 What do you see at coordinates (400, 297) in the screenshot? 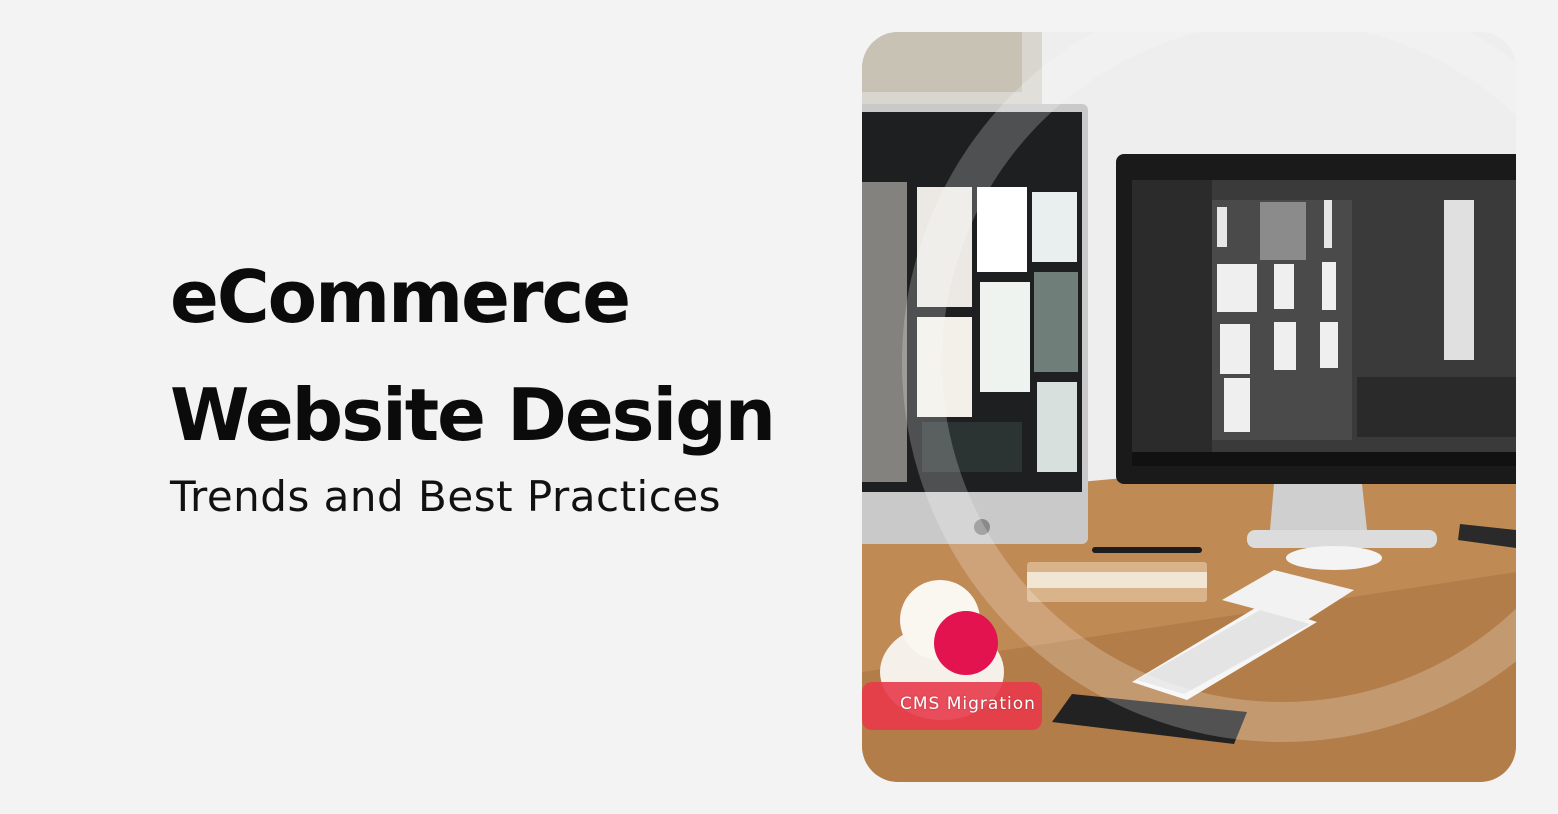
I see `headline-line-1: eCommerce` at bounding box center [400, 297].